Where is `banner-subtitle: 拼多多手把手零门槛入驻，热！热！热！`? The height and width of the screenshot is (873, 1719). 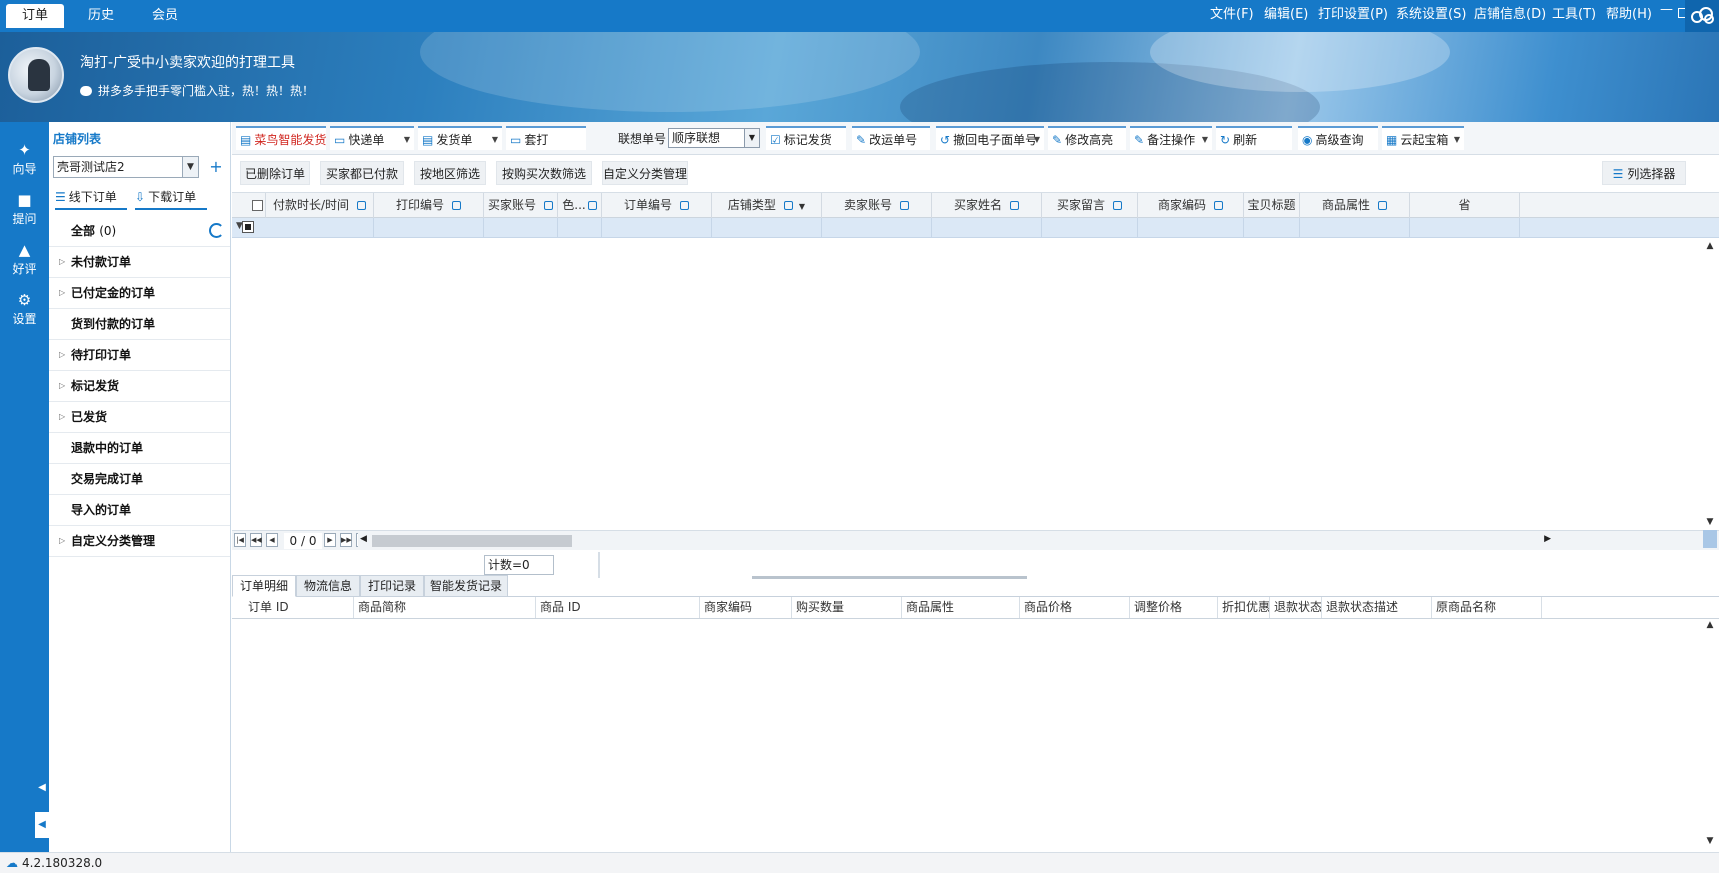 banner-subtitle: 拼多多手把手零门槛入驻，热！热！热！ is located at coordinates (197, 90).